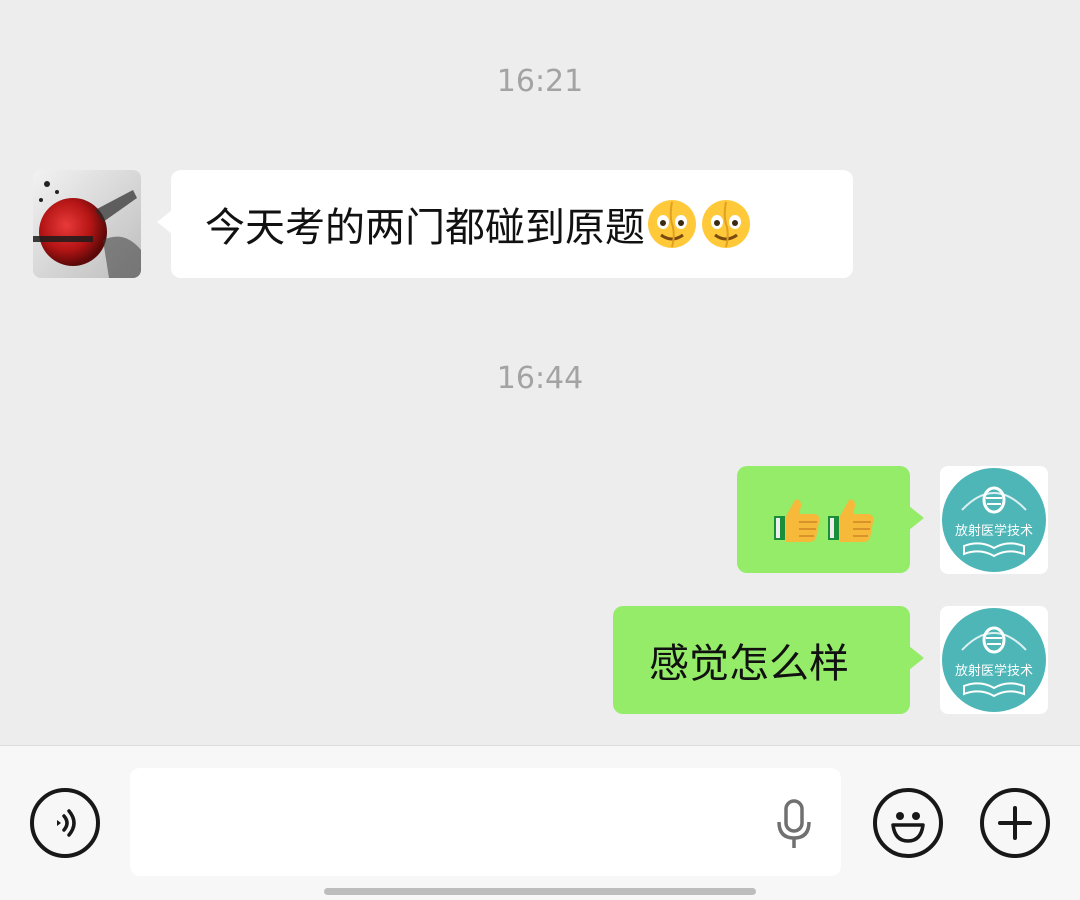  I want to click on message-input, so click(485, 822).